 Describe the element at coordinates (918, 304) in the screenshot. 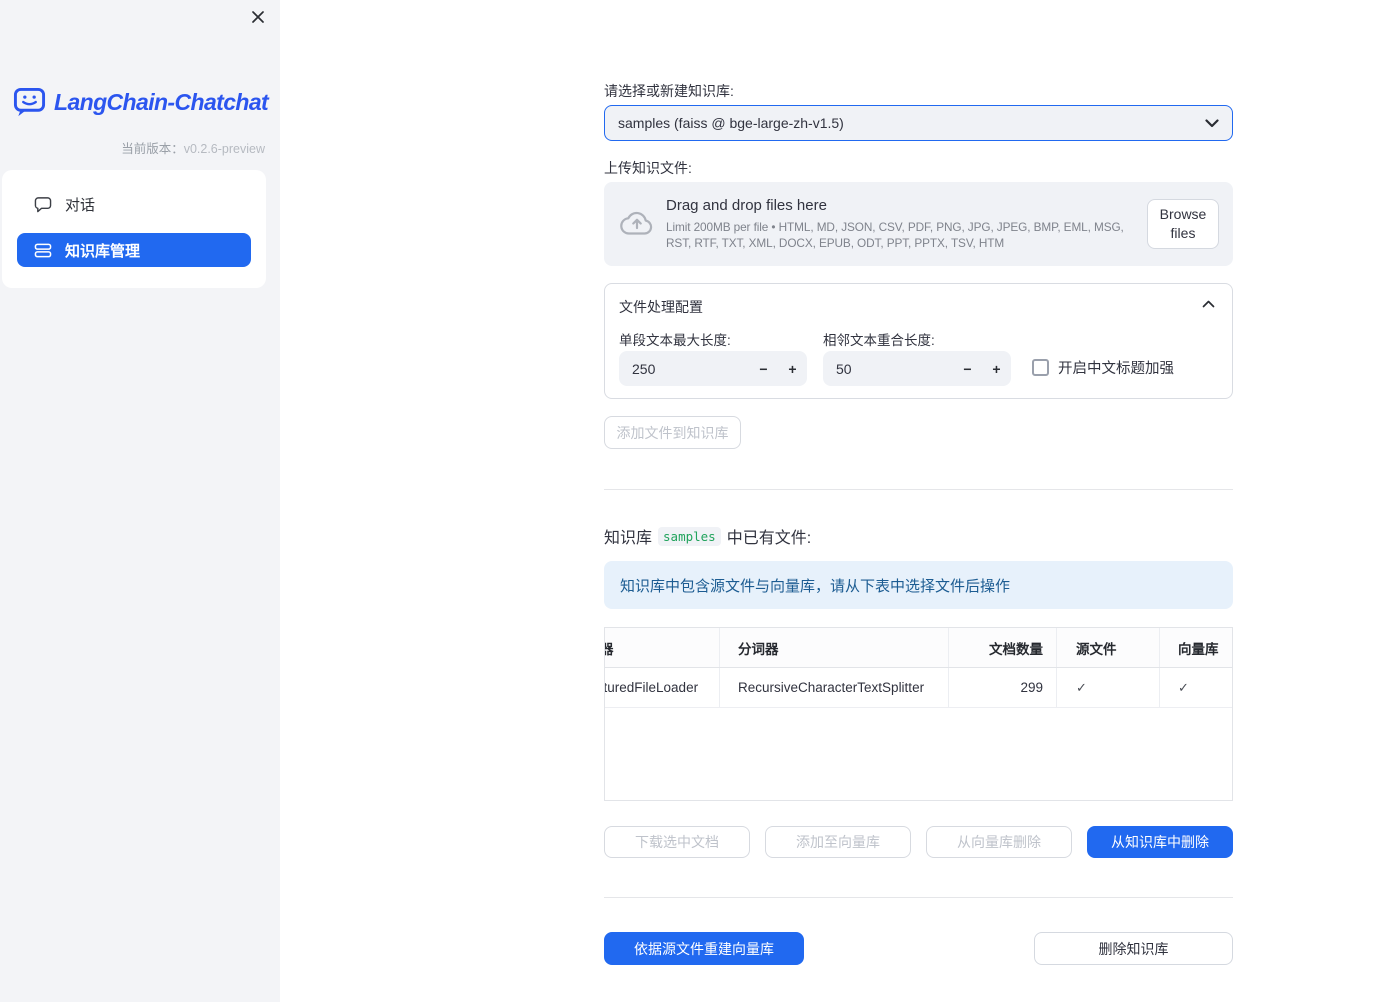

I see `expander-header: 文件处理配置` at that location.